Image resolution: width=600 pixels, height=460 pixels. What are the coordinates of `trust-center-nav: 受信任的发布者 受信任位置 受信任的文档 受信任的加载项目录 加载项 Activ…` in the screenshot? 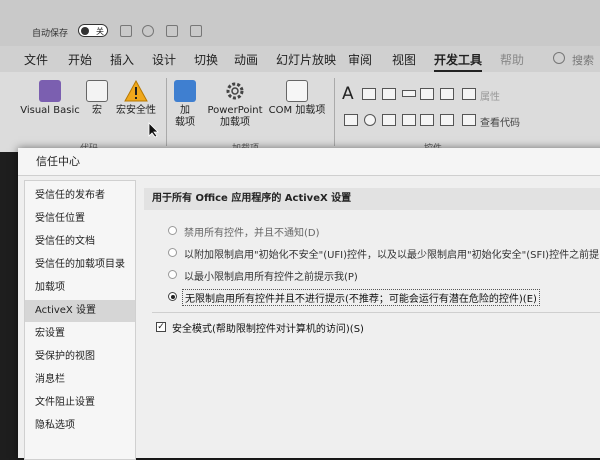 It's located at (80, 320).